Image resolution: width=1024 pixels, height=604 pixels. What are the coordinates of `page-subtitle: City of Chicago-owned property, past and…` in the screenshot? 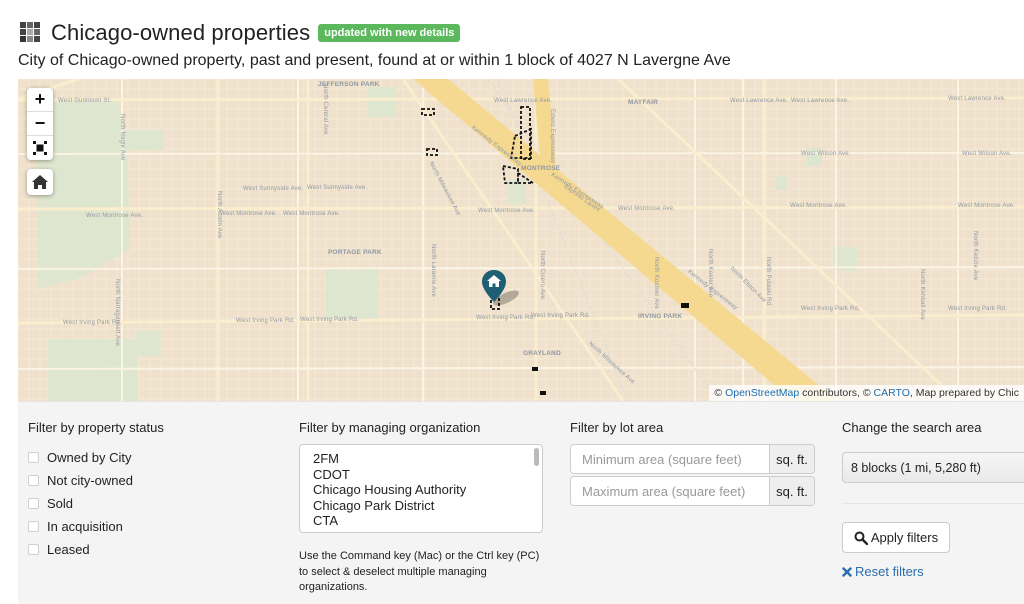 It's located at (374, 60).